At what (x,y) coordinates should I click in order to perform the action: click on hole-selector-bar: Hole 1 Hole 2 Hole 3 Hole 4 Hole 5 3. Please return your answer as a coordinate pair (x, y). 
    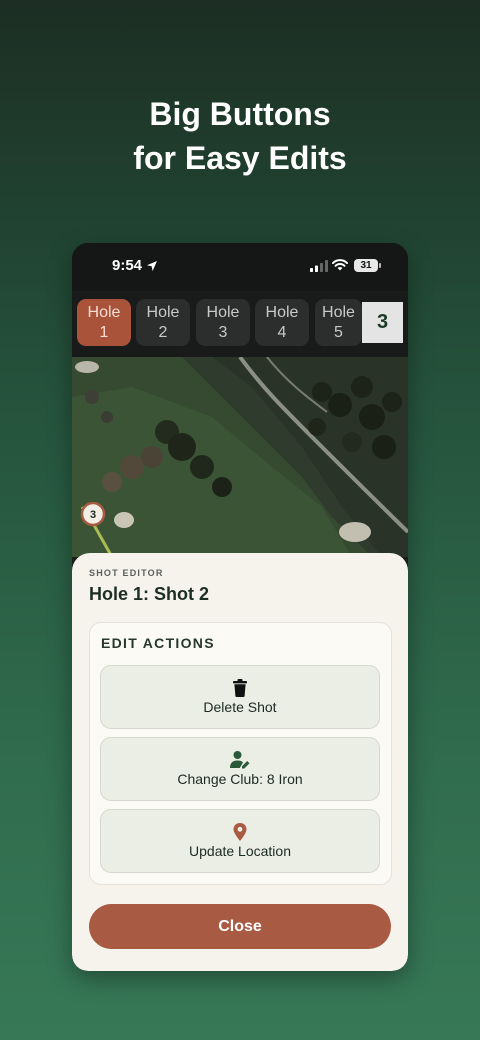
    Looking at the image, I should click on (240, 324).